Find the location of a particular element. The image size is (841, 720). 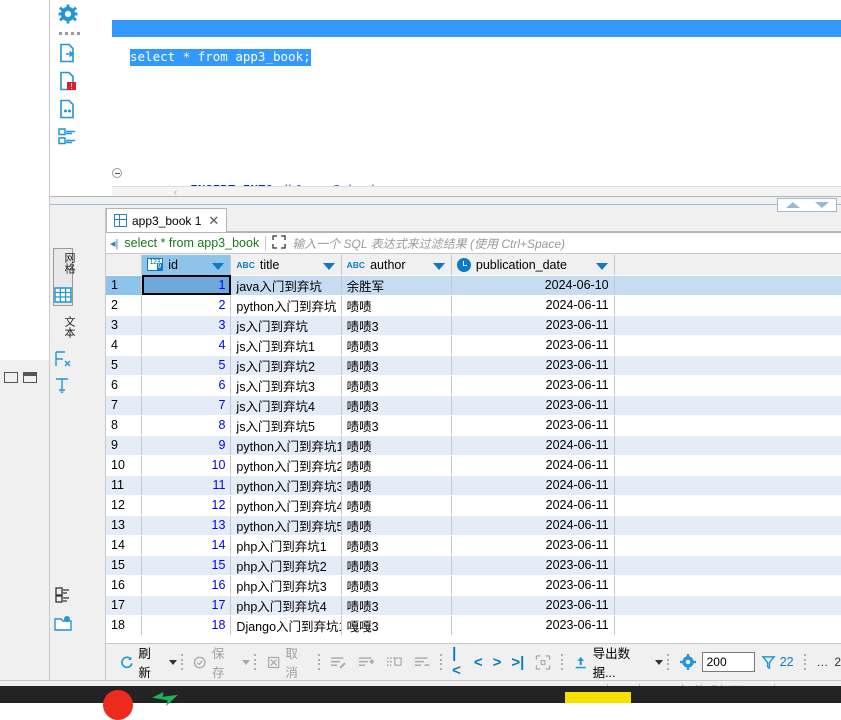

taskbar-yellow-app-icon is located at coordinates (598, 697).